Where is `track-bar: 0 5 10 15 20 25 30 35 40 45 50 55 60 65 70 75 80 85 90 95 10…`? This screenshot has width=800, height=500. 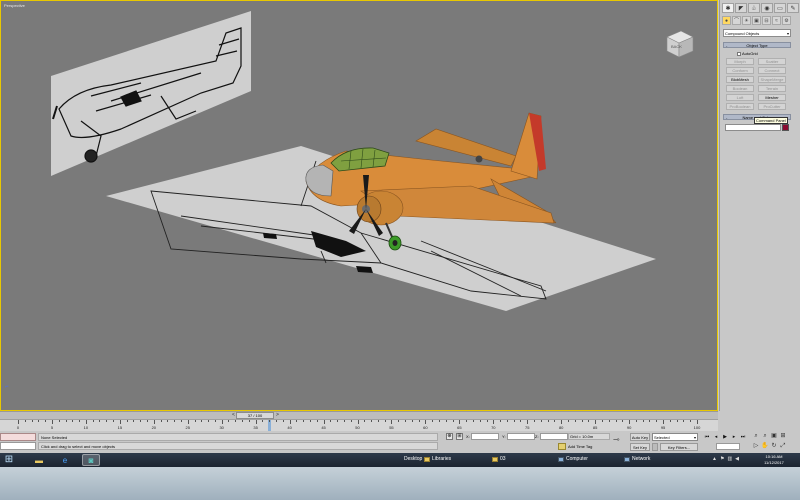
track-bar: 0 5 10 15 20 25 30 35 40 45 50 55 60 65 70 75 80 85 90 95 10… is located at coordinates (359, 425).